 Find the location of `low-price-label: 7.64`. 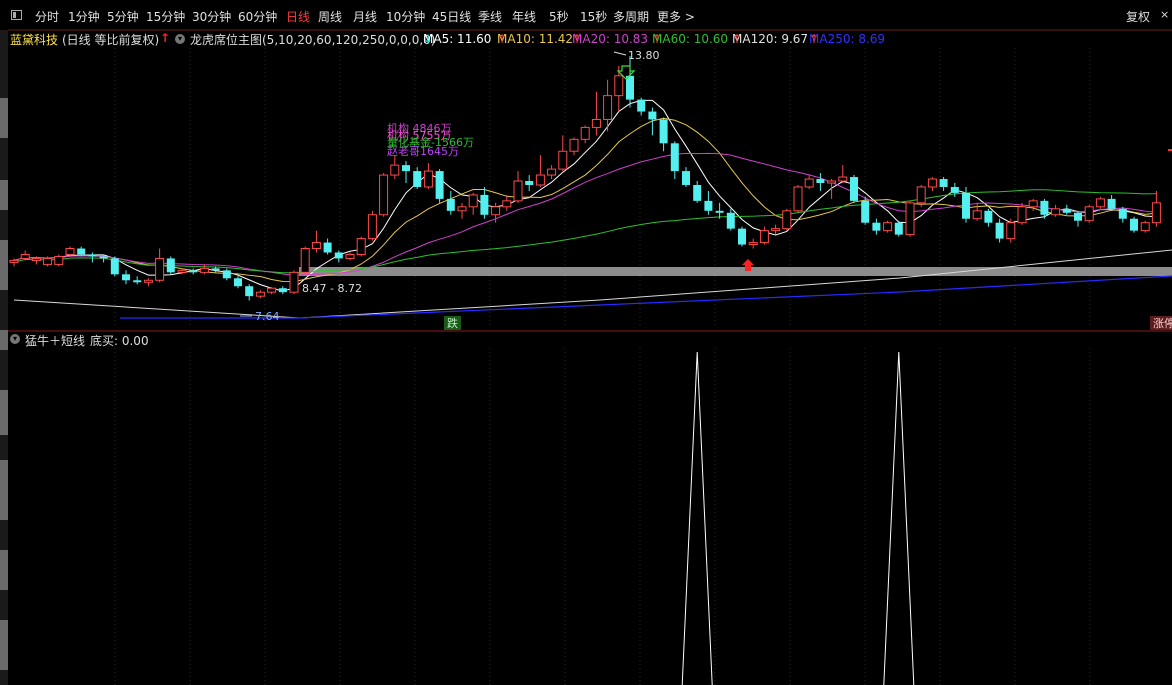

low-price-label: 7.64 is located at coordinates (267, 316).